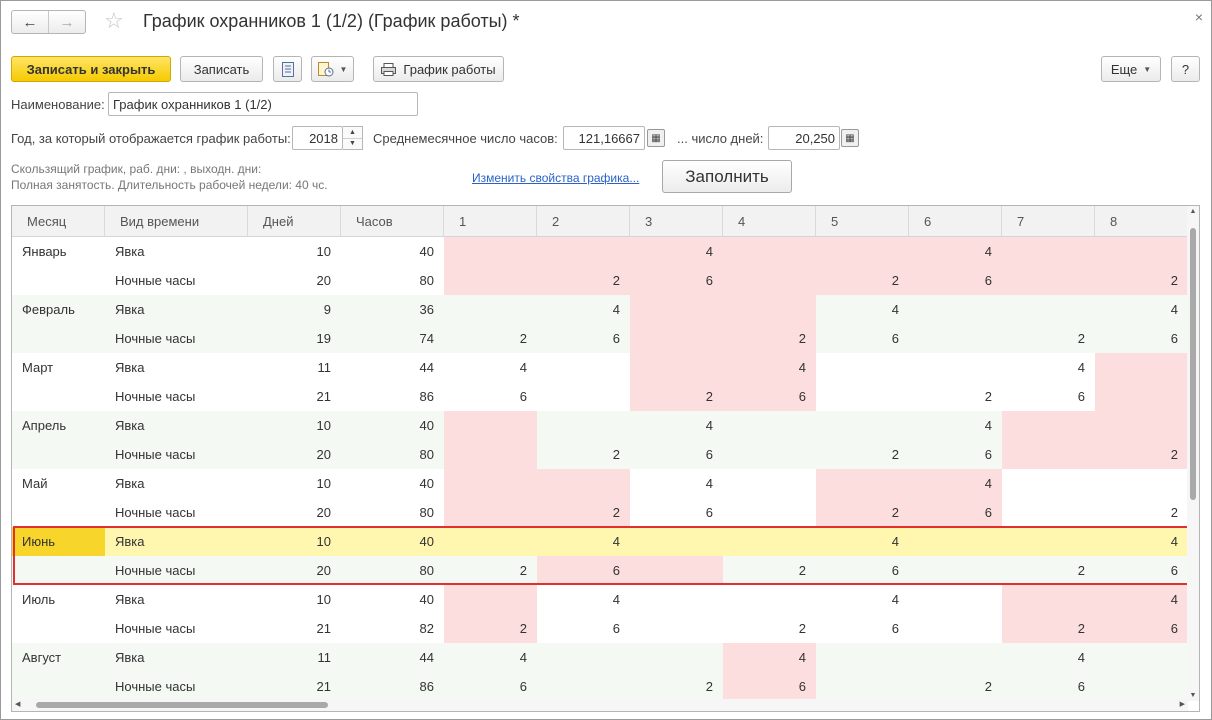 The image size is (1212, 720). Describe the element at coordinates (1131, 69) in the screenshot. I see `more-button: Еще ▼` at that location.